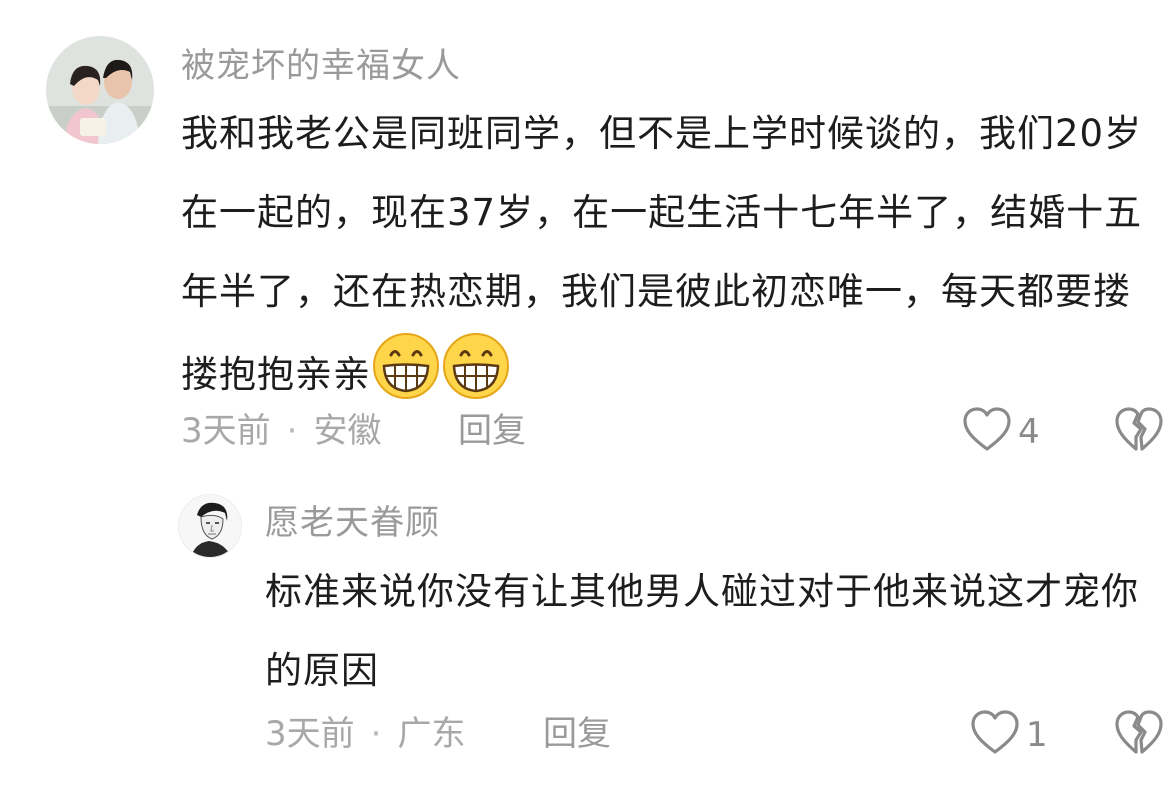  What do you see at coordinates (352, 523) in the screenshot?
I see `comment-username: 愿老天眷顾` at bounding box center [352, 523].